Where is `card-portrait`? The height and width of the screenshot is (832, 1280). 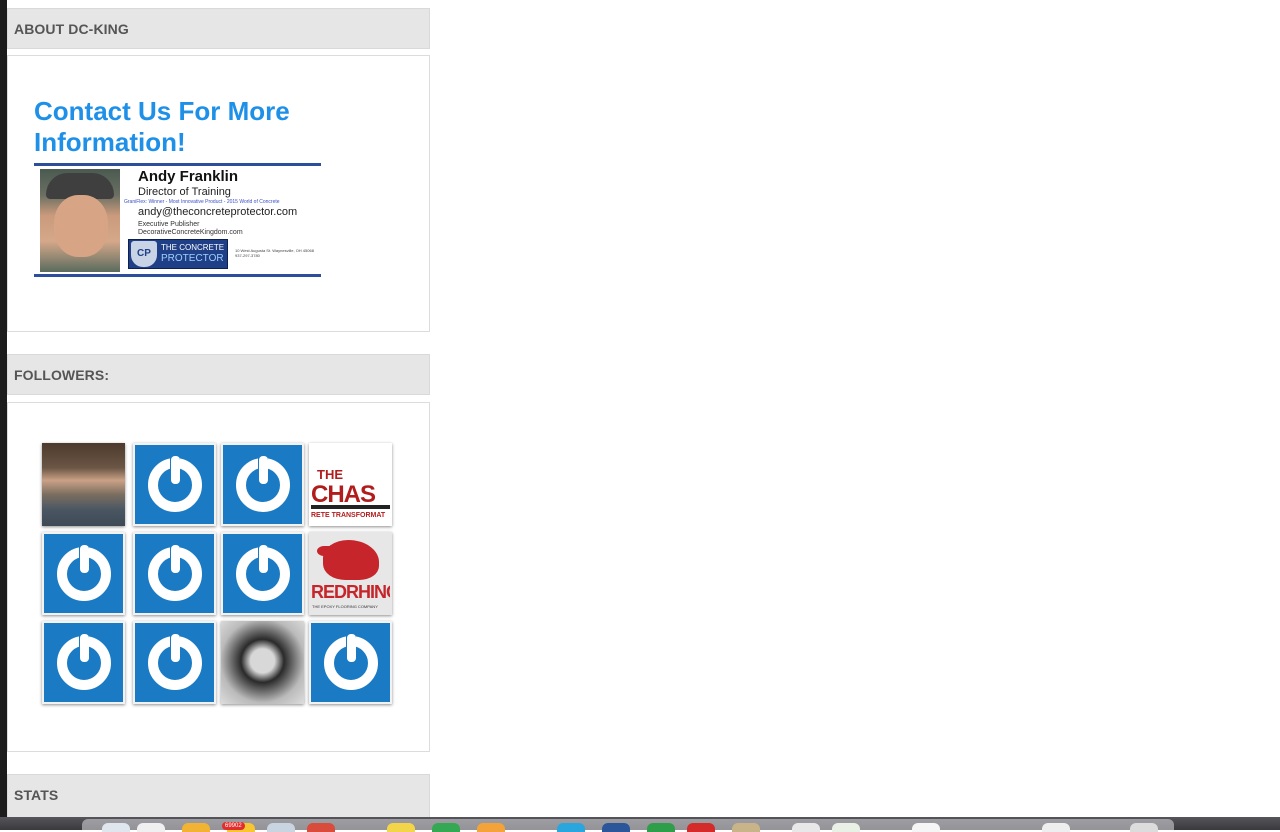 card-portrait is located at coordinates (80, 220).